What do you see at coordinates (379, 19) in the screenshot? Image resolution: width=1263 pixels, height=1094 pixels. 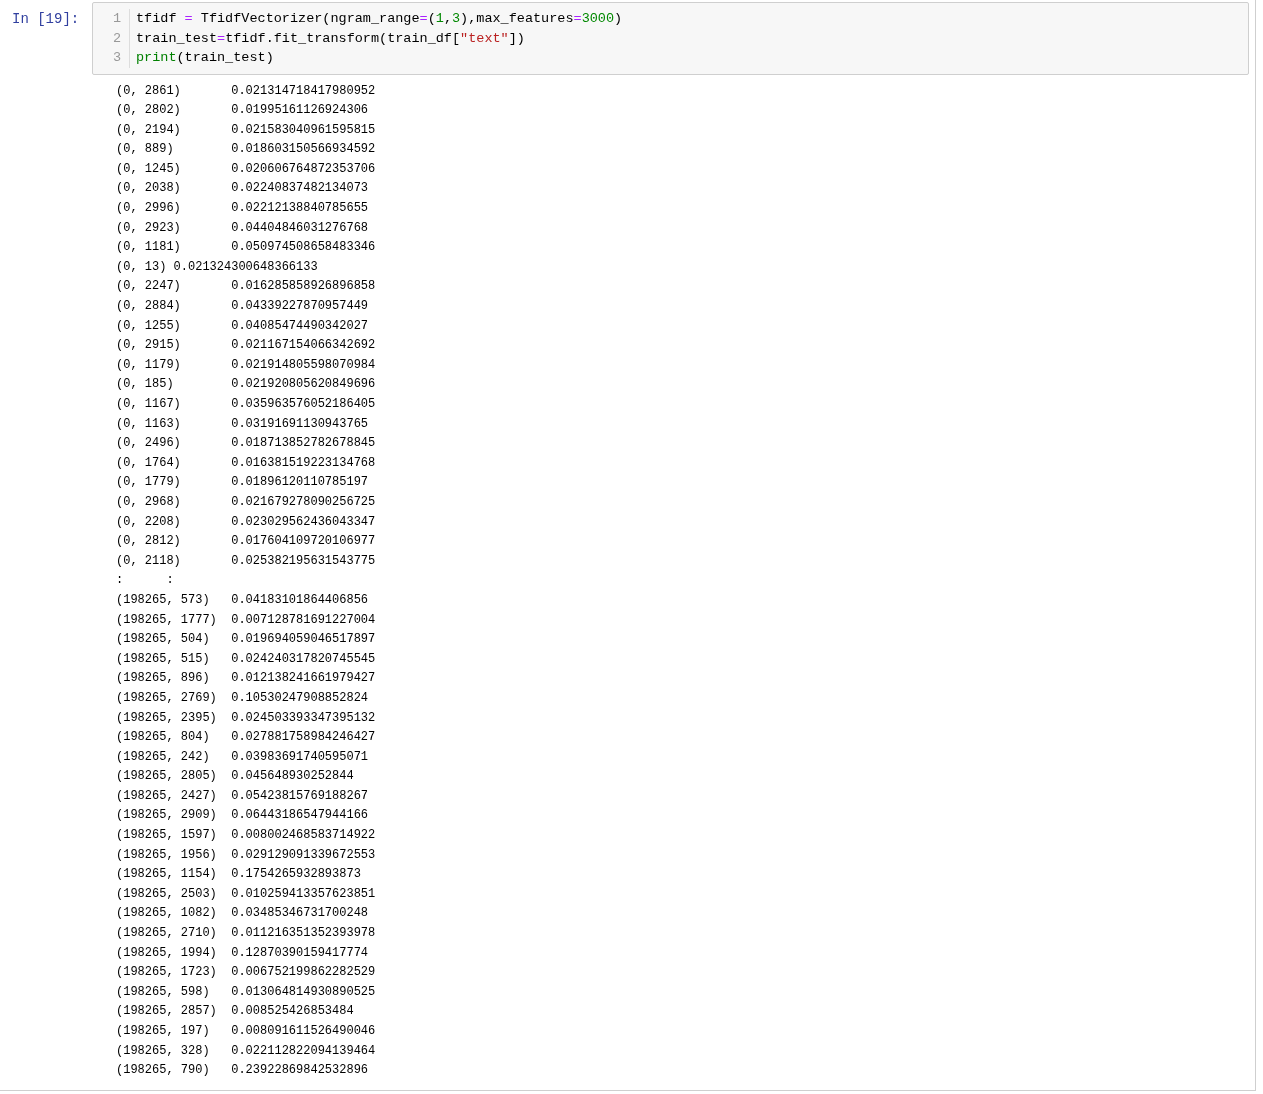 I see `code-line: tfidf = TfidfVectorizer(ngram_range=(1,3),max_features=3000)` at bounding box center [379, 19].